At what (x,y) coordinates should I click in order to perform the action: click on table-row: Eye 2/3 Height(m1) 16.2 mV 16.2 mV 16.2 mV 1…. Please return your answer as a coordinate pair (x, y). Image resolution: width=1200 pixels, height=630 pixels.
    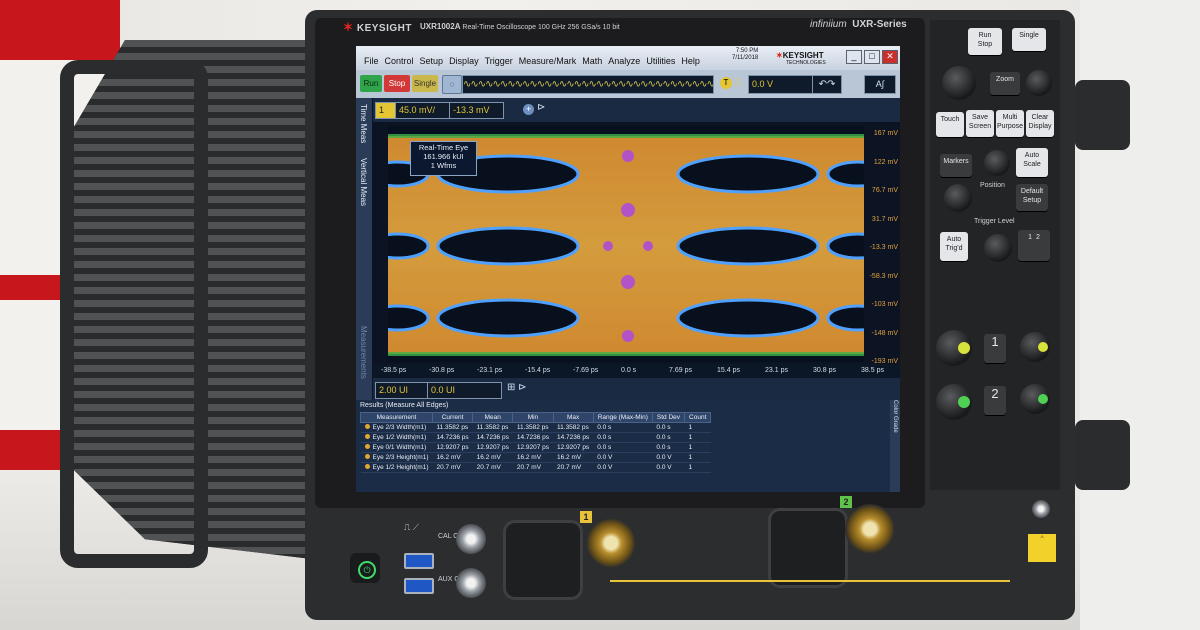
    Looking at the image, I should click on (535, 457).